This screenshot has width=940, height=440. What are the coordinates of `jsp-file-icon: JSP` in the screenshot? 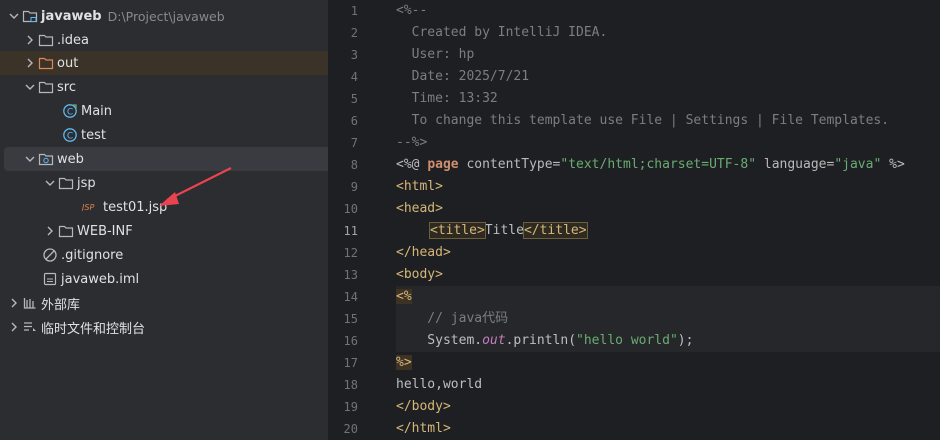 It's located at (91, 207).